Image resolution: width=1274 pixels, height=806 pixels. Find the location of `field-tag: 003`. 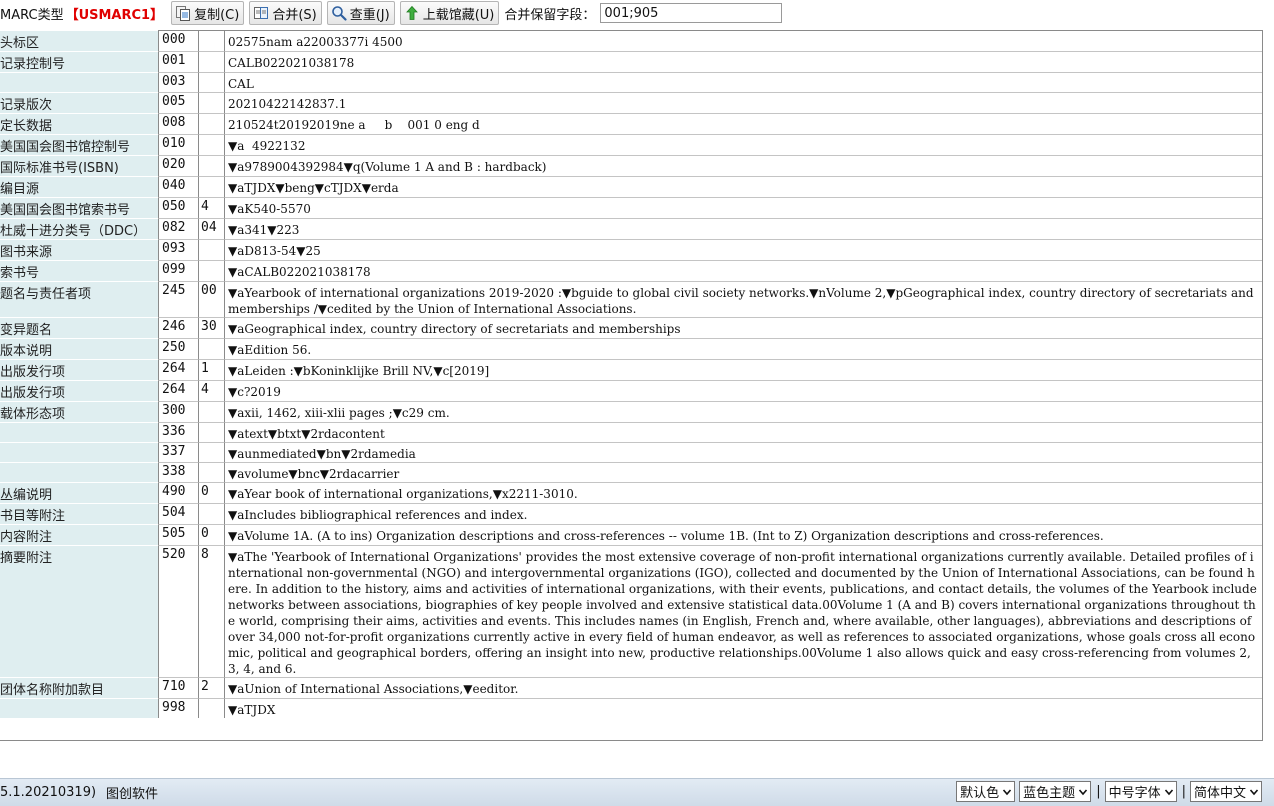

field-tag: 003 is located at coordinates (178, 82).